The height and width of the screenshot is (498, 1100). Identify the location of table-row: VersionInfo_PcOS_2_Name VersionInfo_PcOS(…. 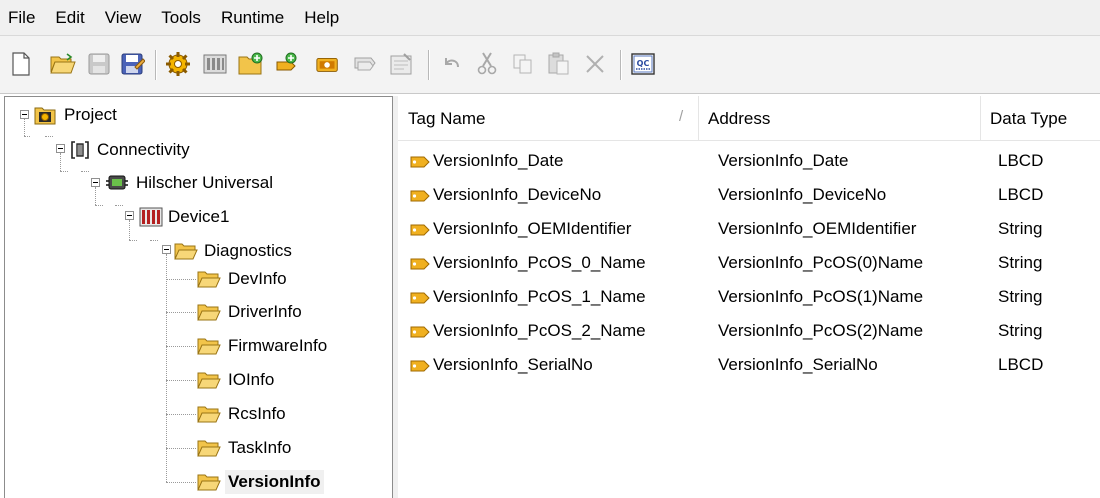
(749, 331).